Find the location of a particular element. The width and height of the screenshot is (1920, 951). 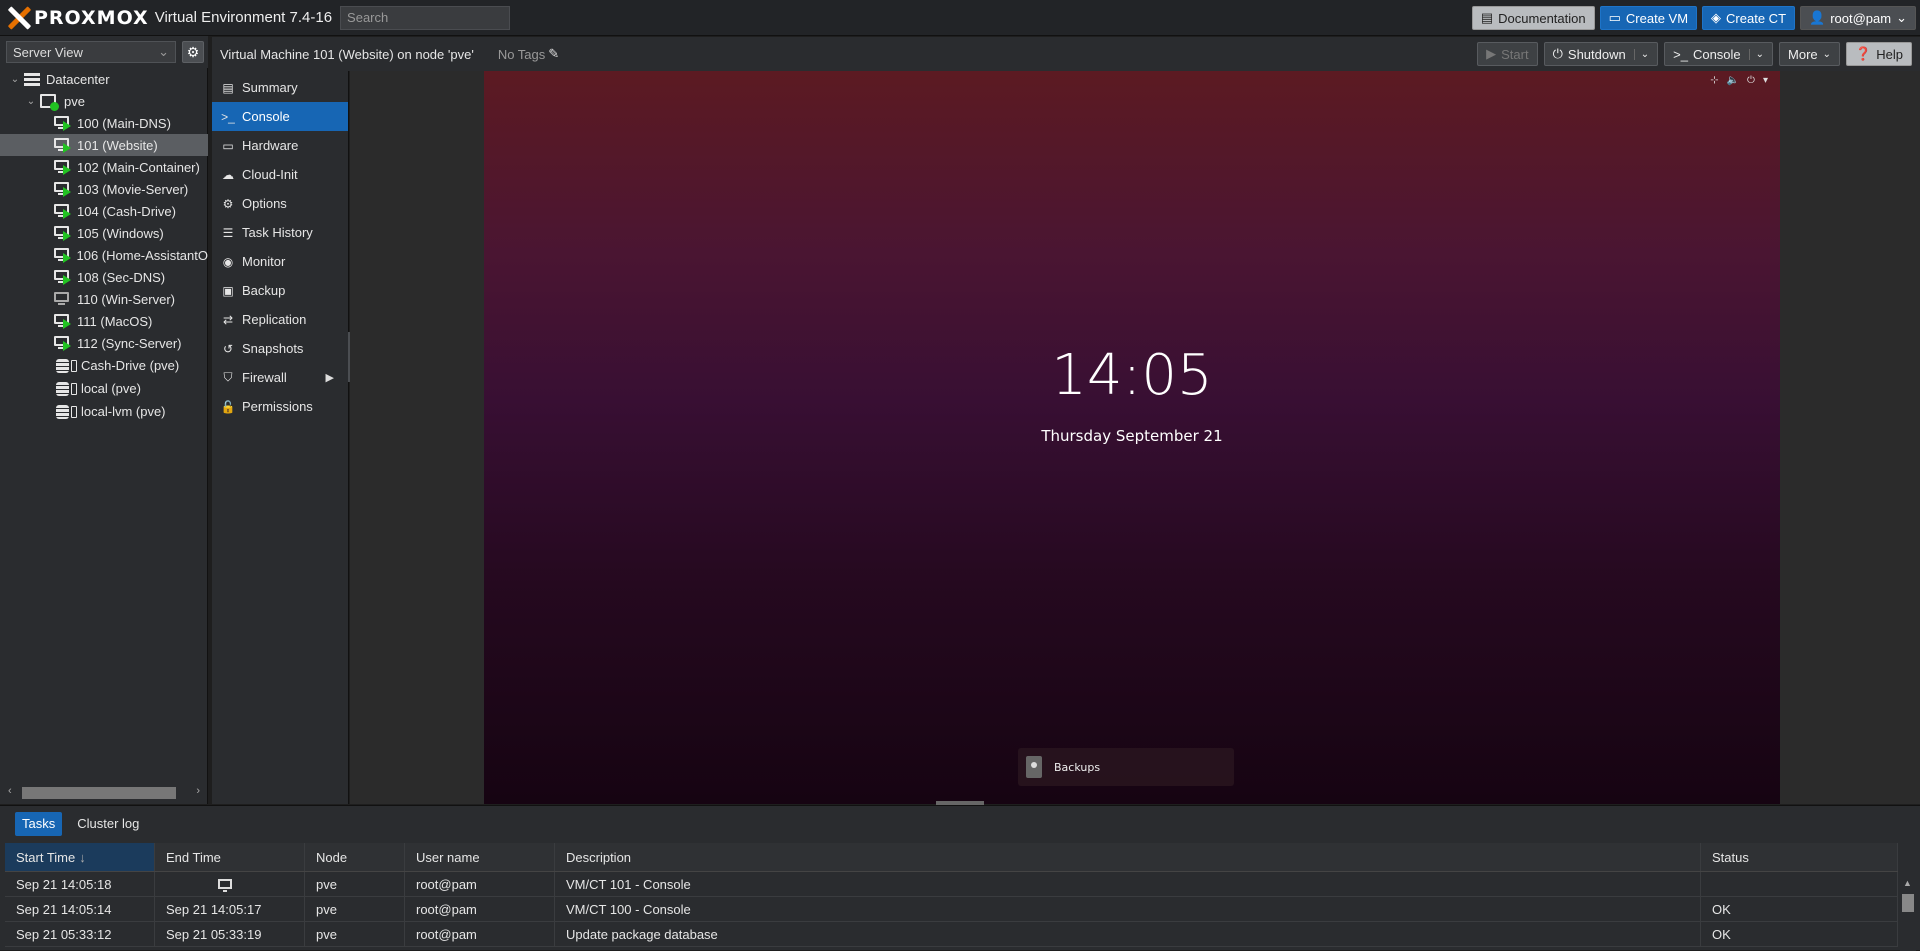

volume-icon: 🔈 is located at coordinates (1733, 80).